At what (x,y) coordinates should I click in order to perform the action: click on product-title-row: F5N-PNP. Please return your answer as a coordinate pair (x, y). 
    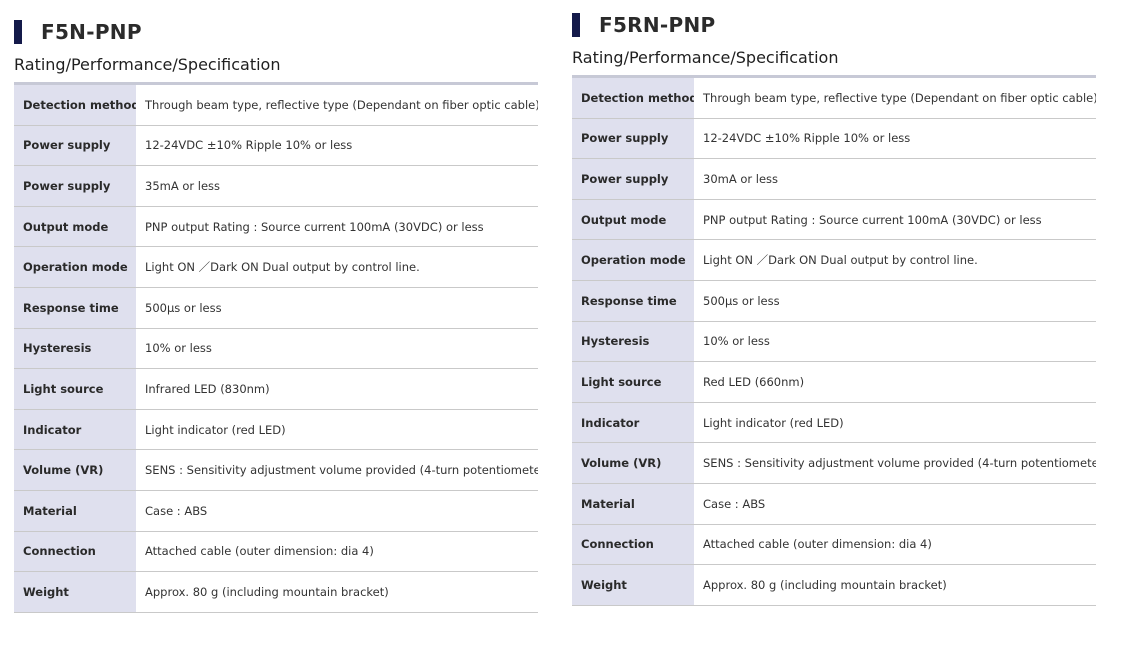
    Looking at the image, I should click on (276, 32).